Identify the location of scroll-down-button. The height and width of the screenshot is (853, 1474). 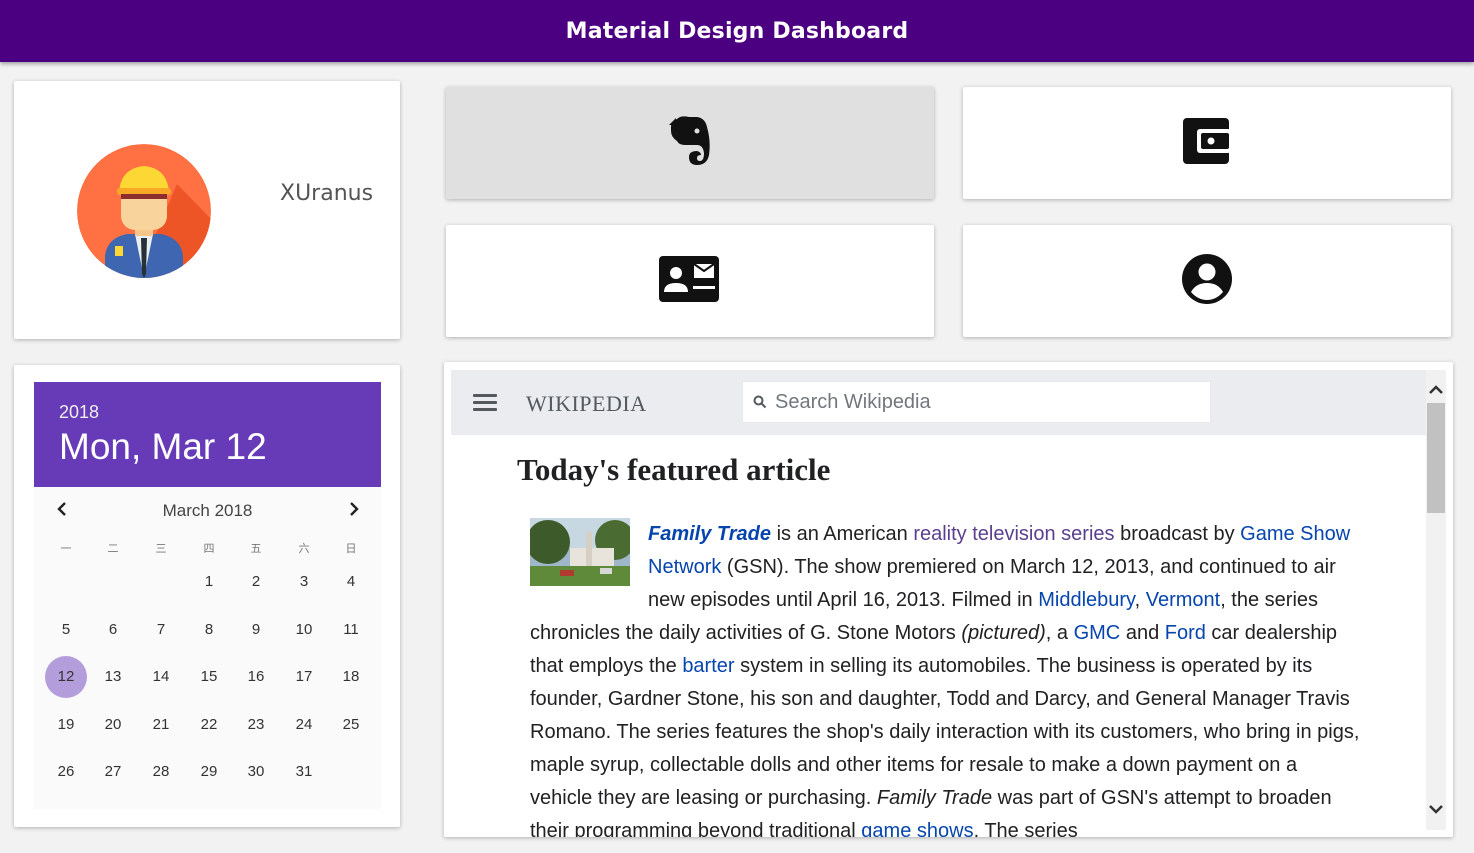
(1436, 809).